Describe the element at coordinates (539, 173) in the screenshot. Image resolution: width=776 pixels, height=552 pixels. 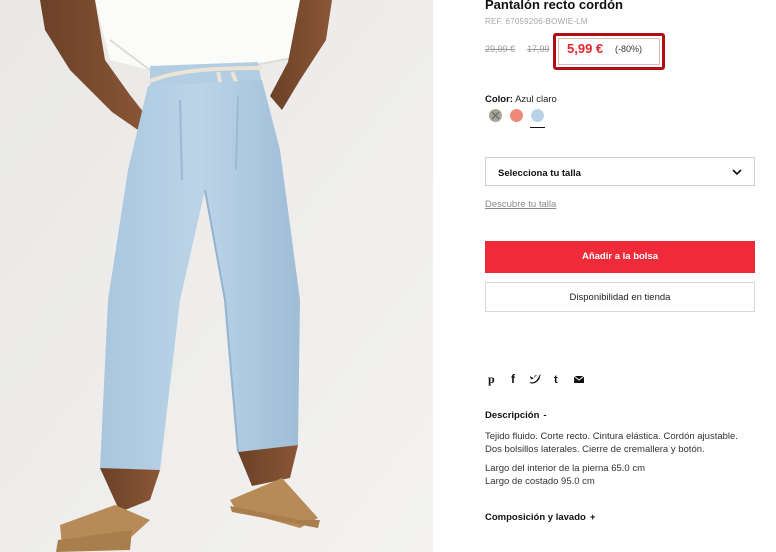
I see `size-select-label: Selecciona tu talla` at that location.